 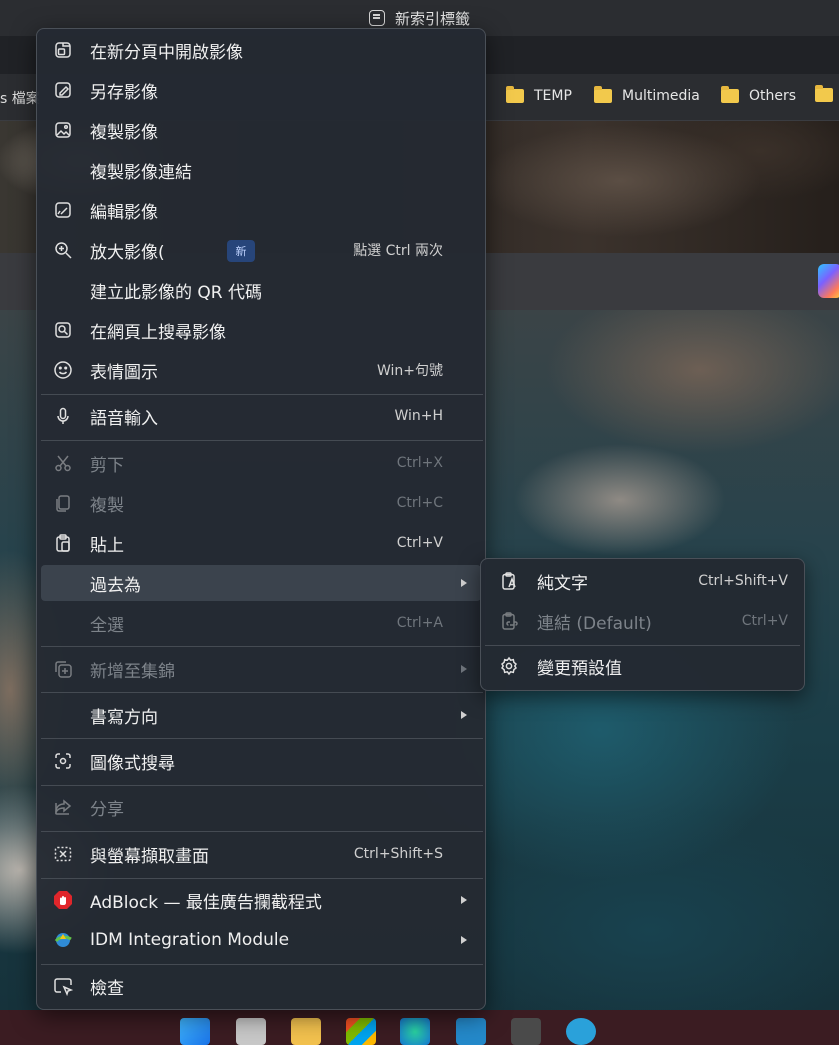 I want to click on menu-zoom-image: 放大影像( 新 點選 Ctrl 兩次, so click(x=261, y=250).